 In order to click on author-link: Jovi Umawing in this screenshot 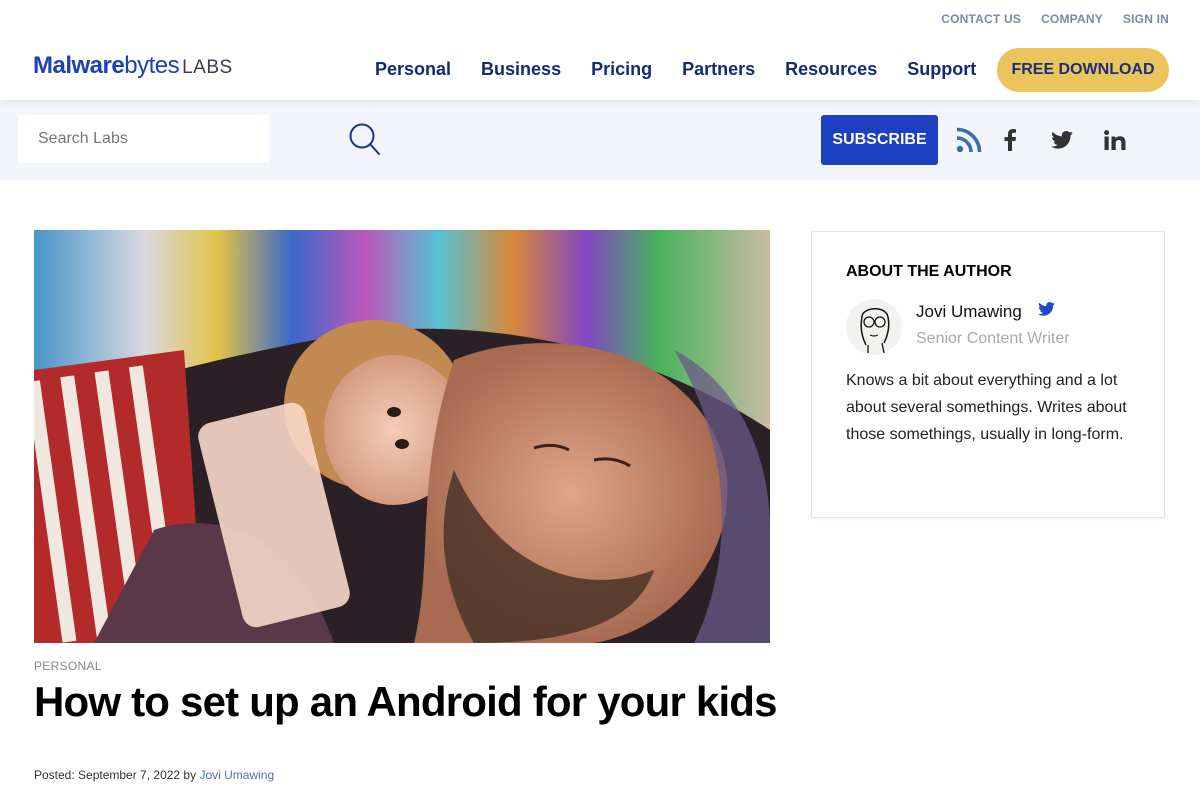, I will do `click(236, 775)`.